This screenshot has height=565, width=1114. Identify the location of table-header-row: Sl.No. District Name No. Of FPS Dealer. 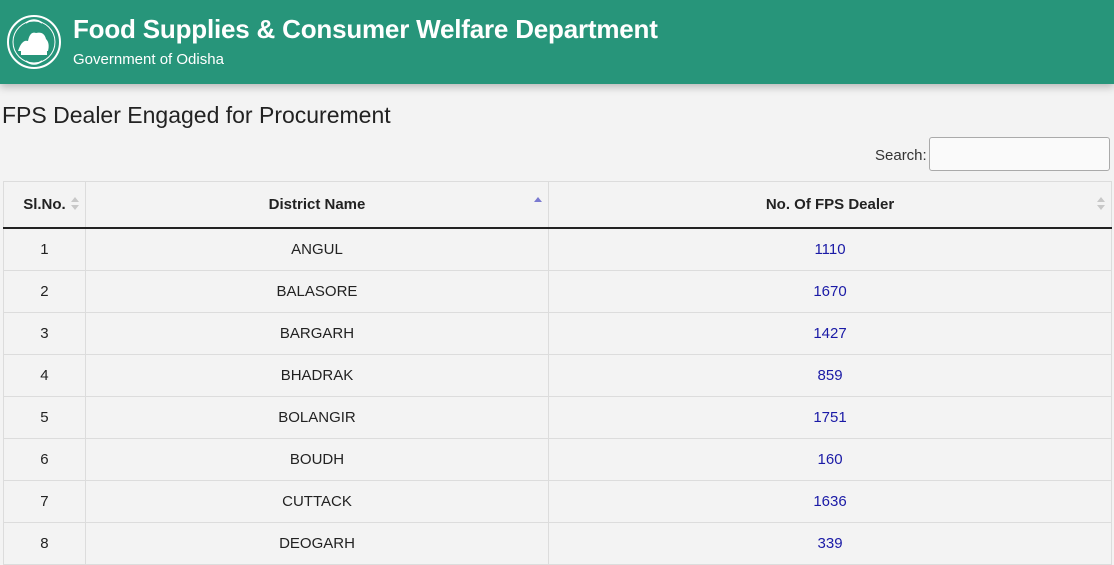
(557, 205).